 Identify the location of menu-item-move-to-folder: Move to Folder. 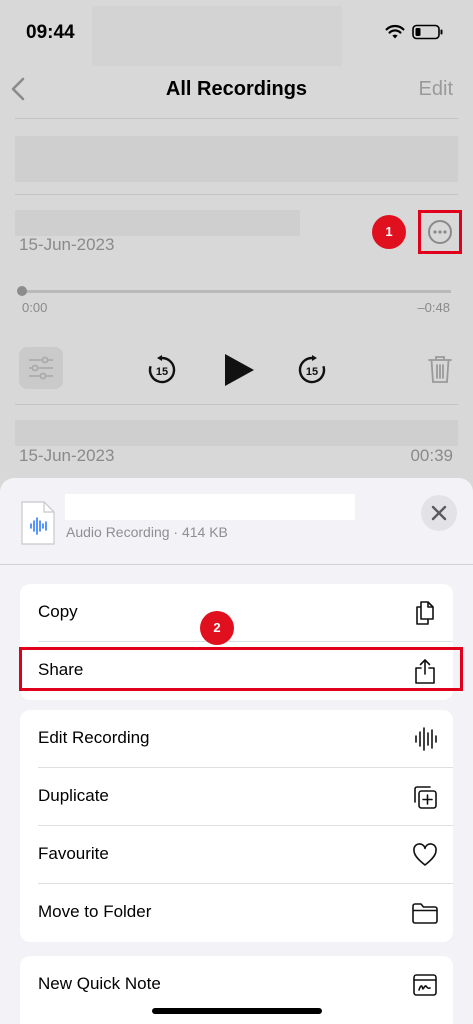
(236, 913).